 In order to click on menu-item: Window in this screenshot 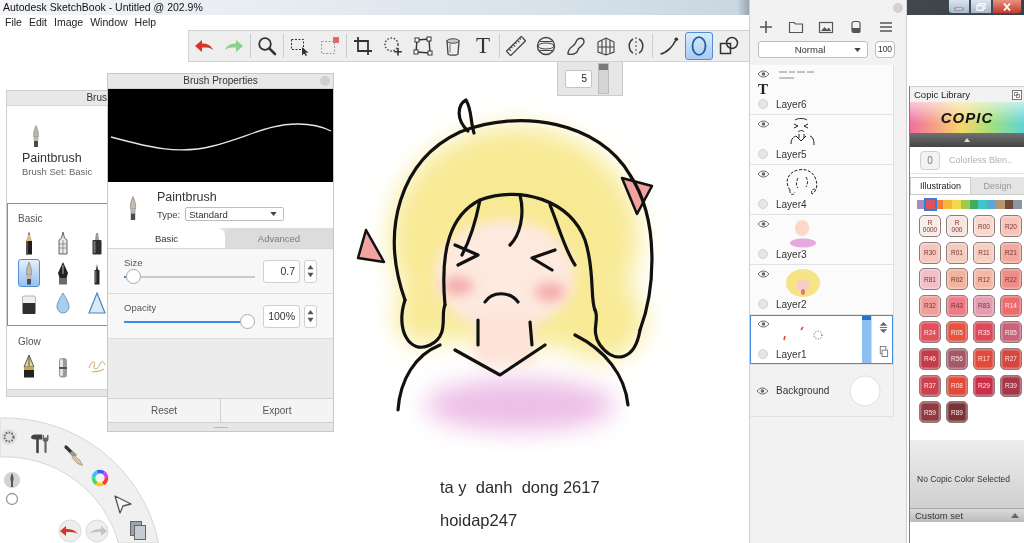, I will do `click(109, 22)`.